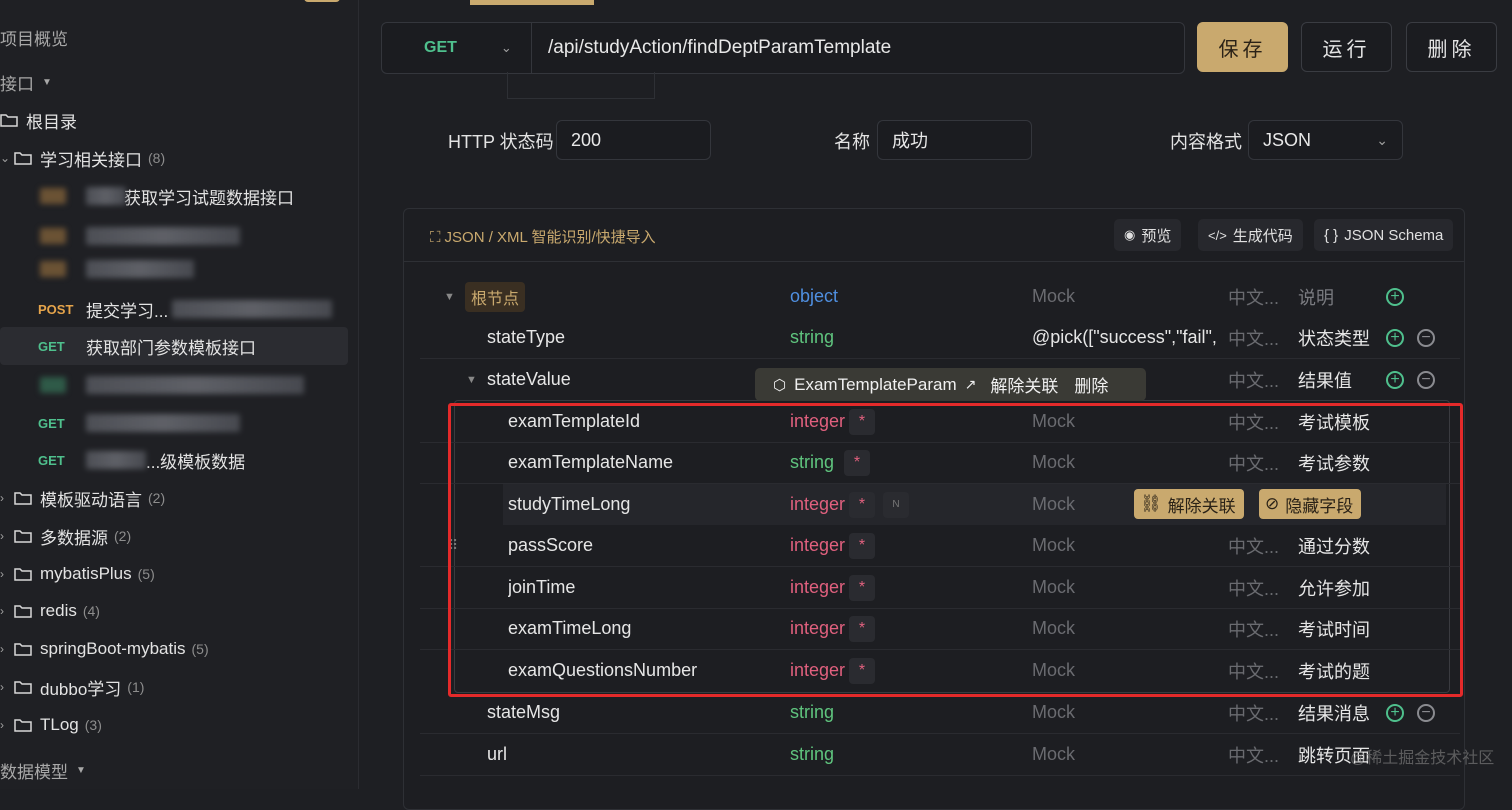 This screenshot has height=810, width=1512. I want to click on preview-button: ◉ 预览, so click(1148, 235).